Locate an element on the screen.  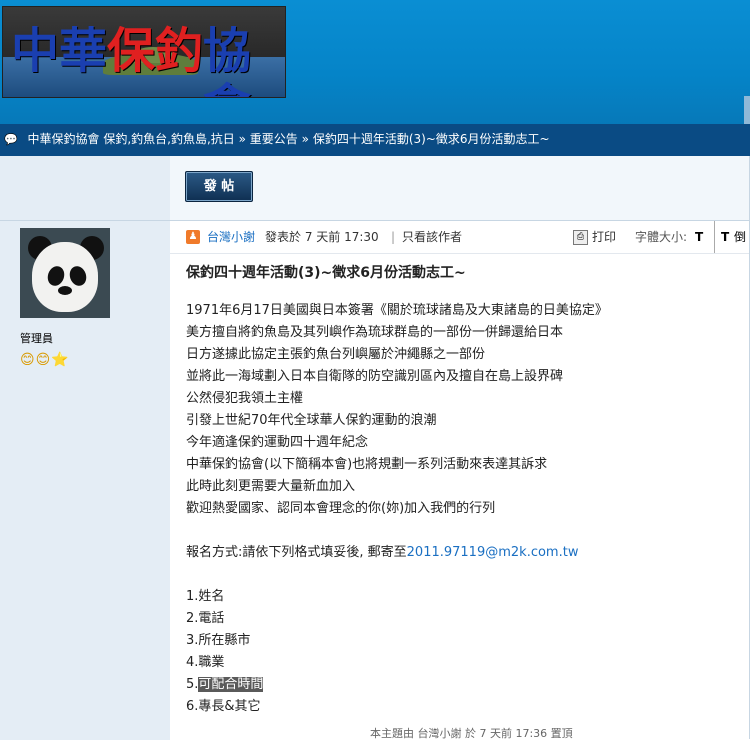
logo-text-3: 協會 is located at coordinates (227, 60).